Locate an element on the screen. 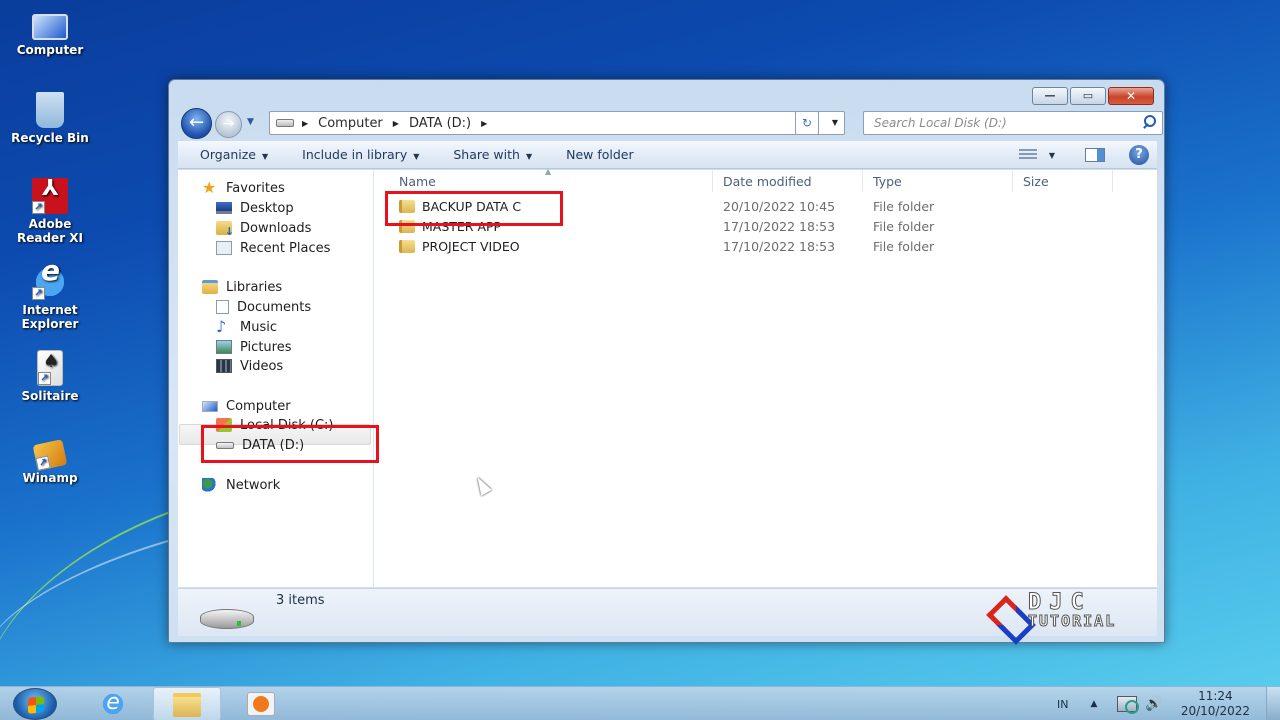 The width and height of the screenshot is (1280, 720). file-name: BACKUP DATA C is located at coordinates (472, 206).